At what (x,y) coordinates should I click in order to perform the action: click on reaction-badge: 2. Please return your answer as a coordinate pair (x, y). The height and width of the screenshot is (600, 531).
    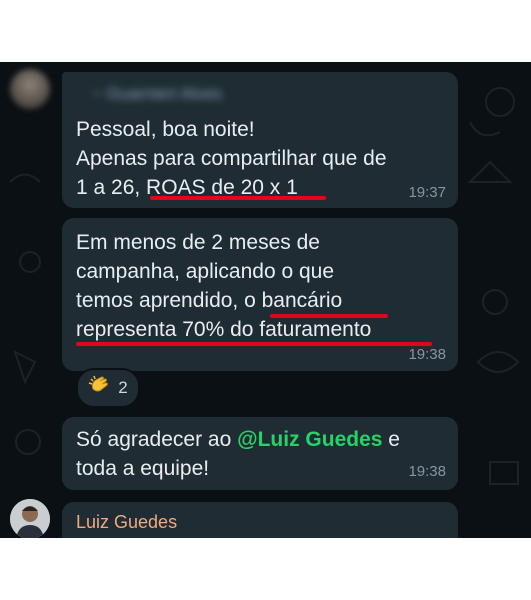
    Looking at the image, I should click on (108, 388).